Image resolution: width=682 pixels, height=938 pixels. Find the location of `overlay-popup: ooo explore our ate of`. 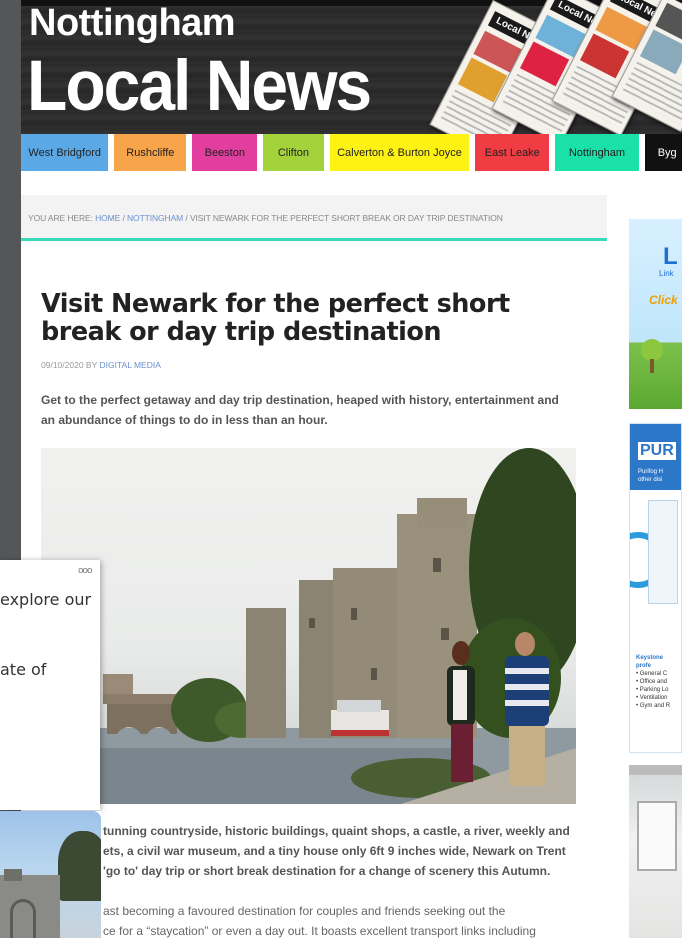

overlay-popup: ooo explore our ate of is located at coordinates (50, 685).